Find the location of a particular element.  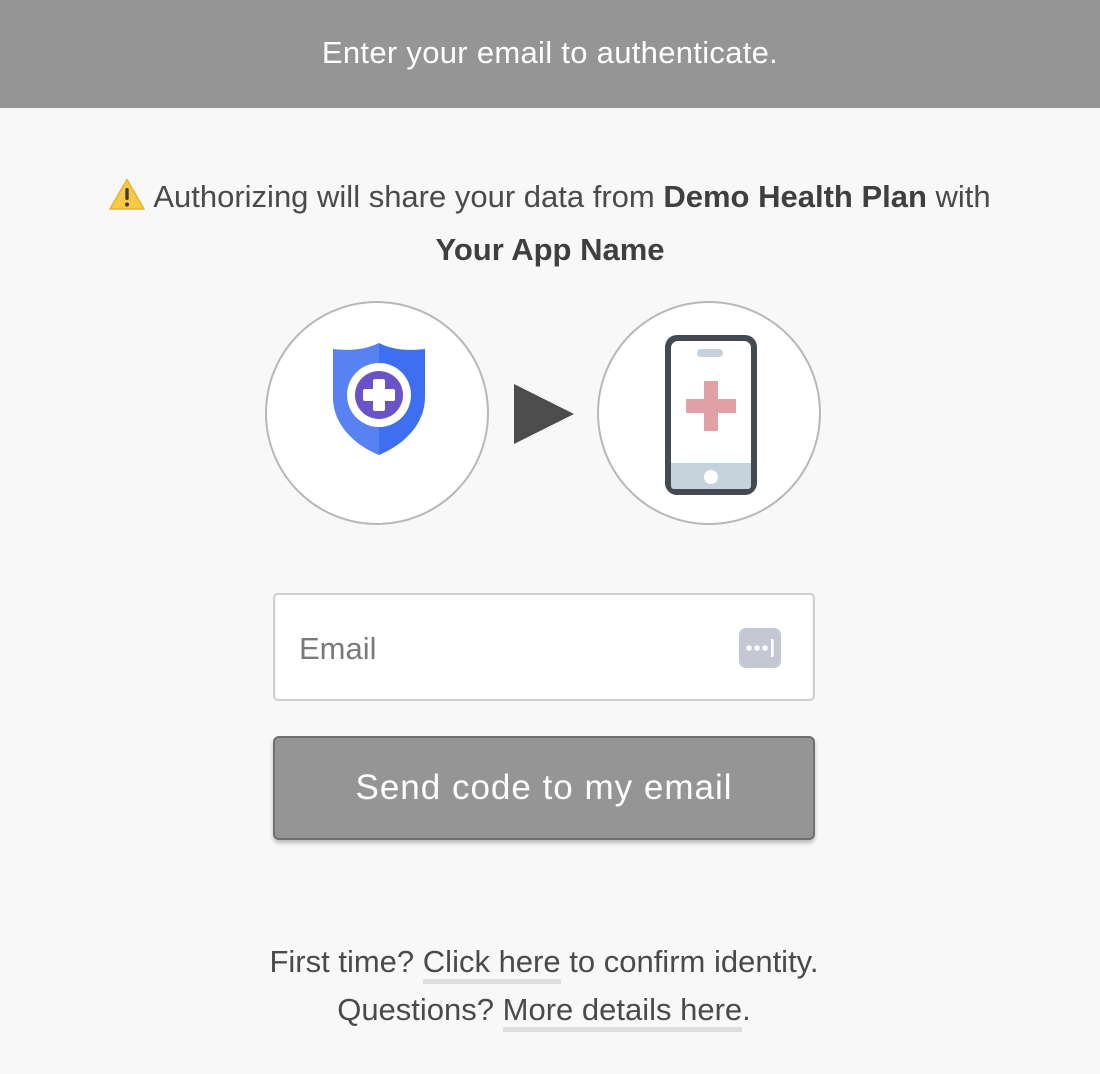

provider-name: Demo Health Plan is located at coordinates (795, 196).